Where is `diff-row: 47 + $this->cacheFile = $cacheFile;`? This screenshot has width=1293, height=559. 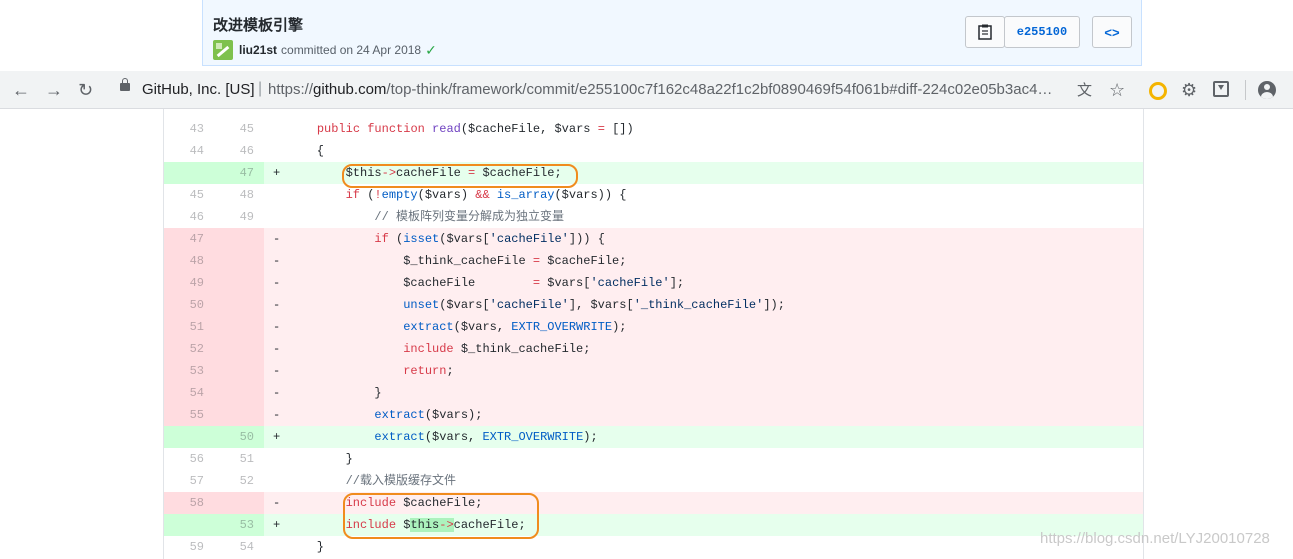 diff-row: 47 + $this->cacheFile = $cacheFile; is located at coordinates (653, 173).